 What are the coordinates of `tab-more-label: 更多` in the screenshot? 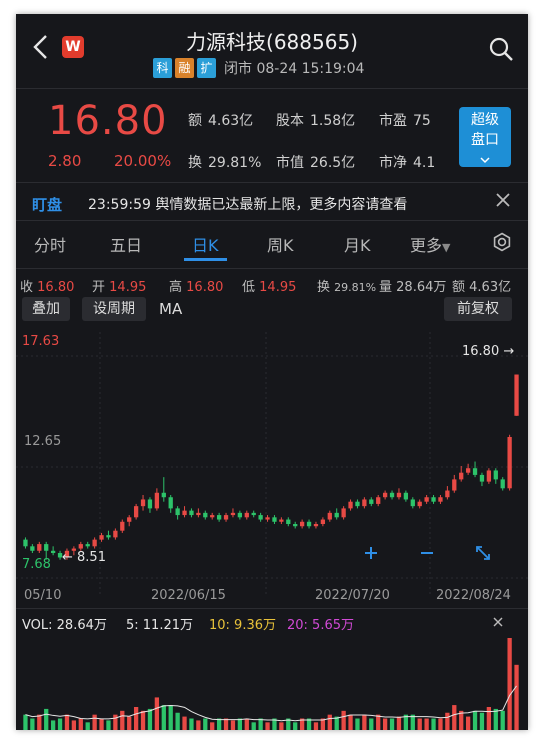 It's located at (426, 245).